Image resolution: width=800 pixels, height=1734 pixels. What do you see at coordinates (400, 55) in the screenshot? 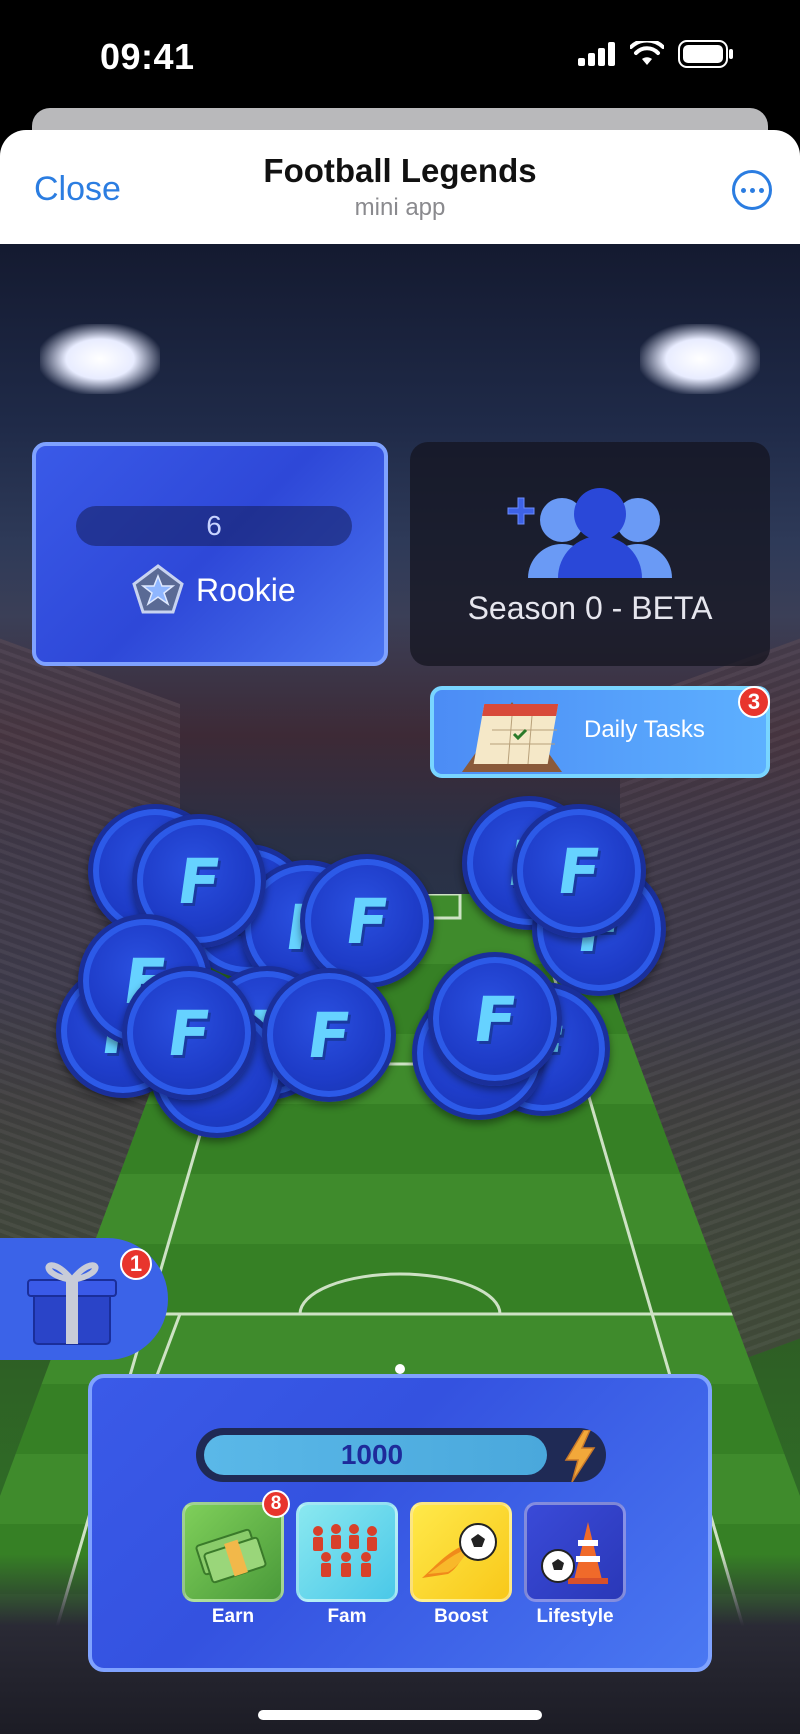
I see `status-bar: 09:41` at bounding box center [400, 55].